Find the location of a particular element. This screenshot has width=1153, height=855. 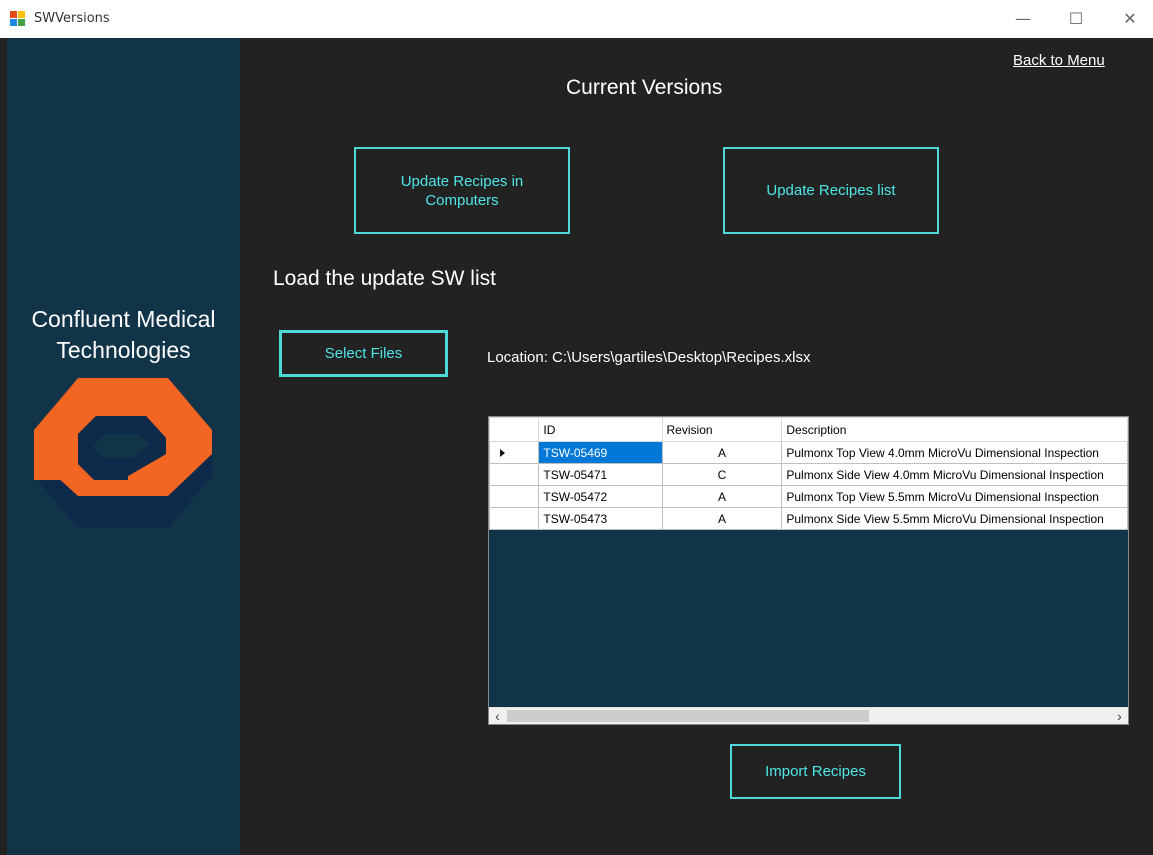

button-label: Update Recipes in Computers is located at coordinates (462, 190).